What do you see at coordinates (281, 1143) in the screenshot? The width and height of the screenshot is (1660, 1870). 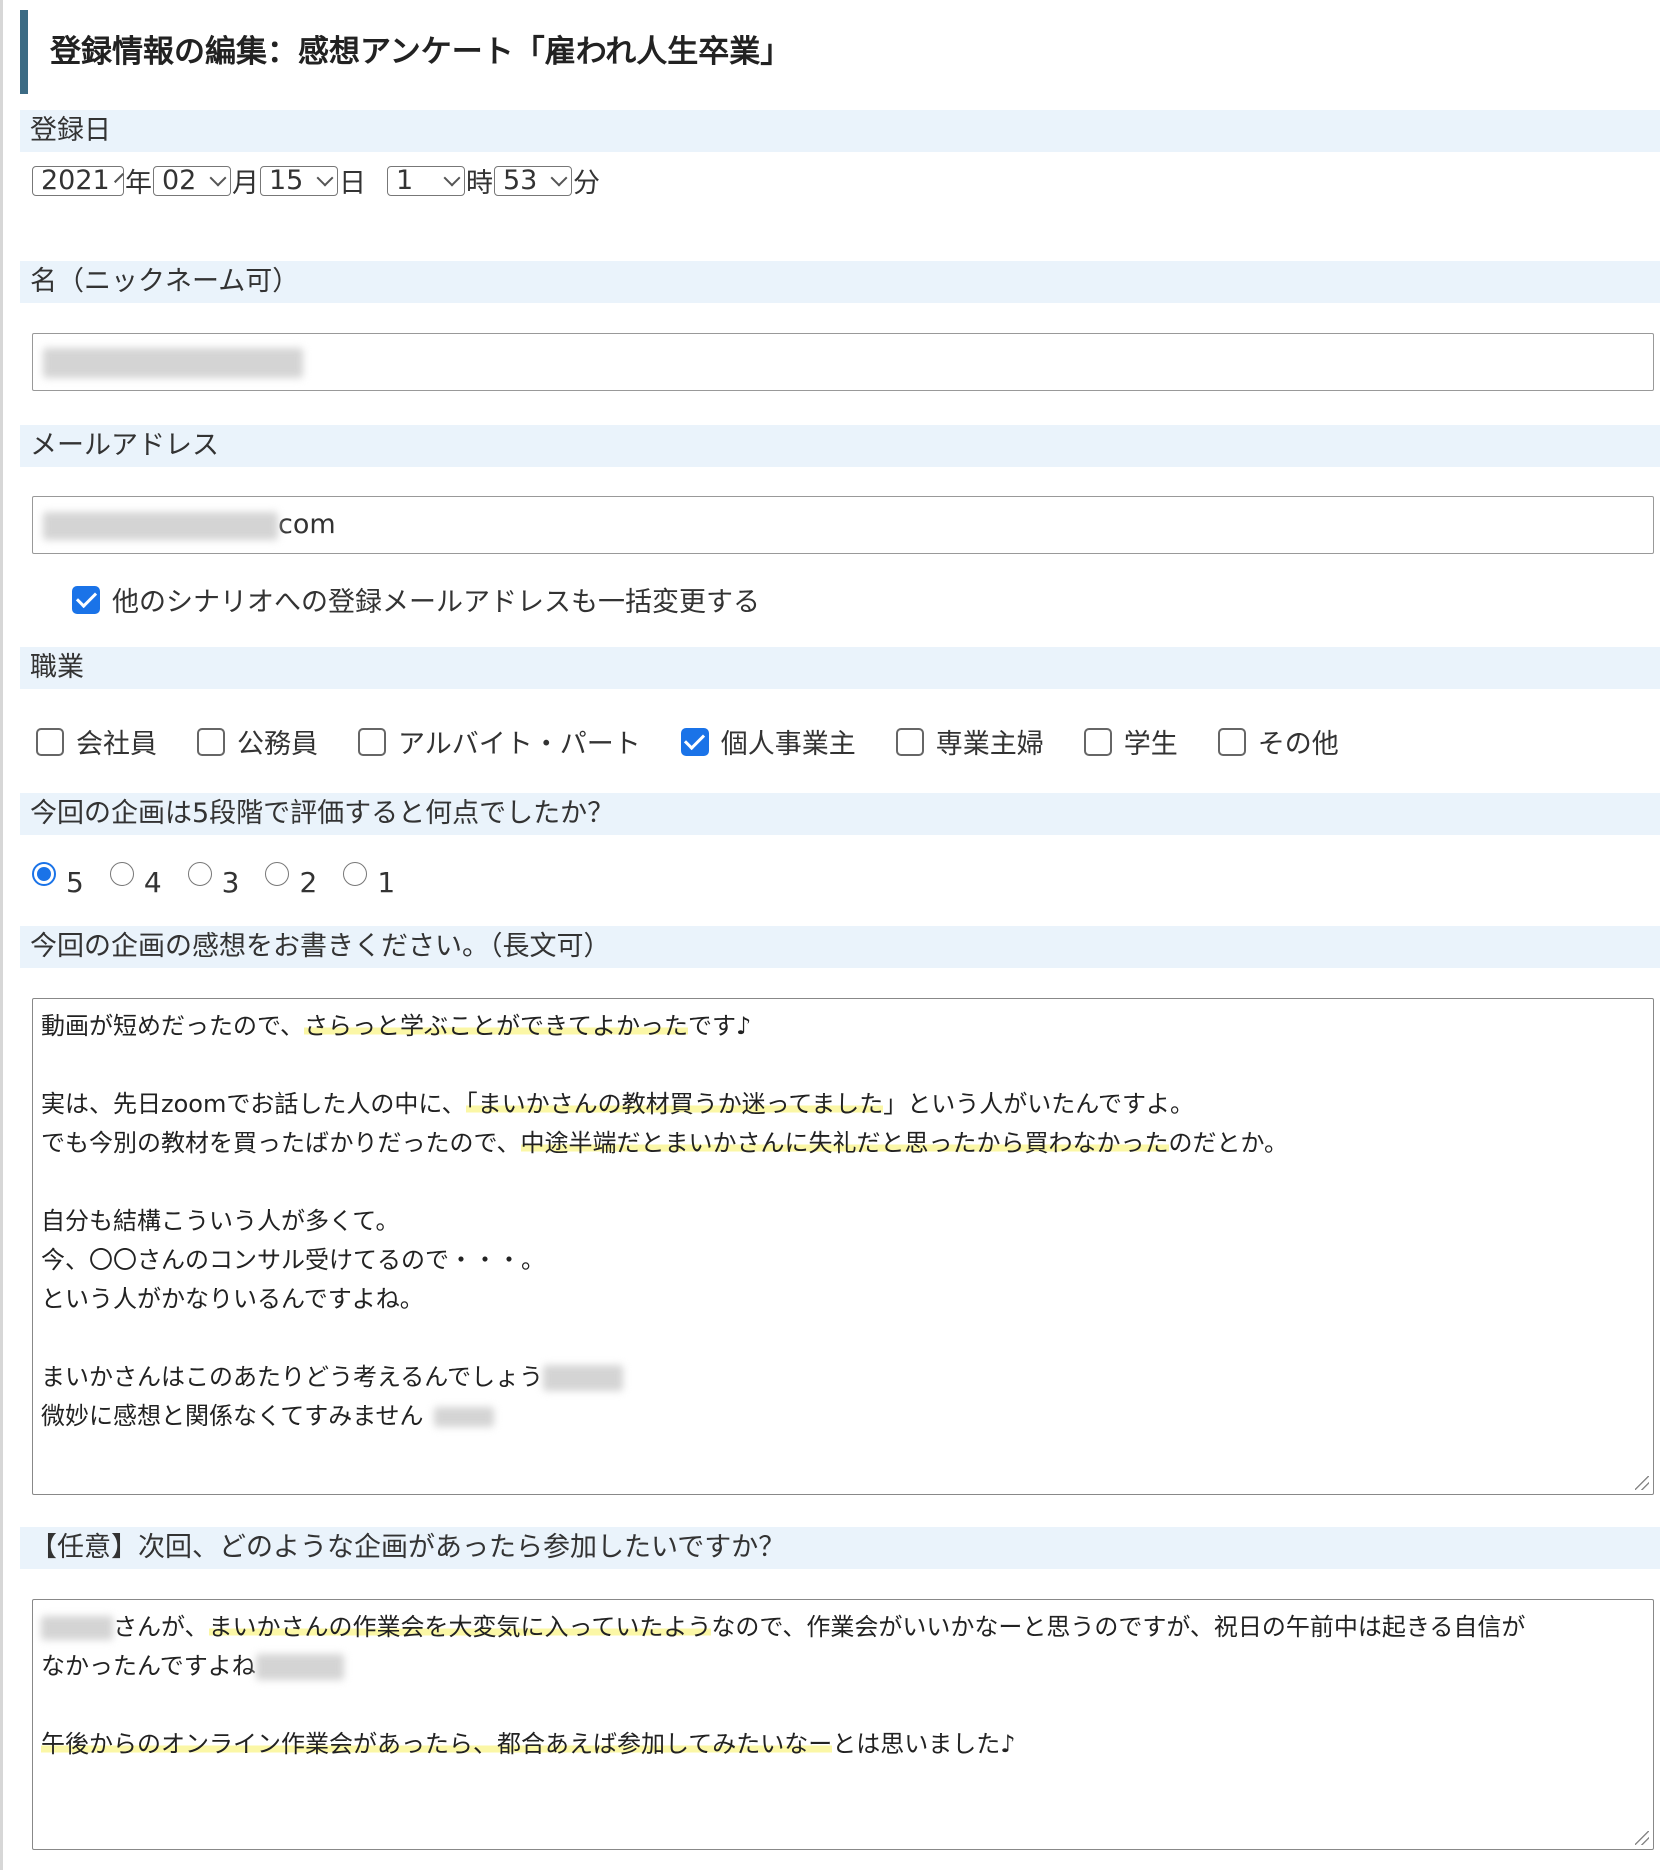 I see `text-segment: でも今別の教材を買ったばかりだったので、` at bounding box center [281, 1143].